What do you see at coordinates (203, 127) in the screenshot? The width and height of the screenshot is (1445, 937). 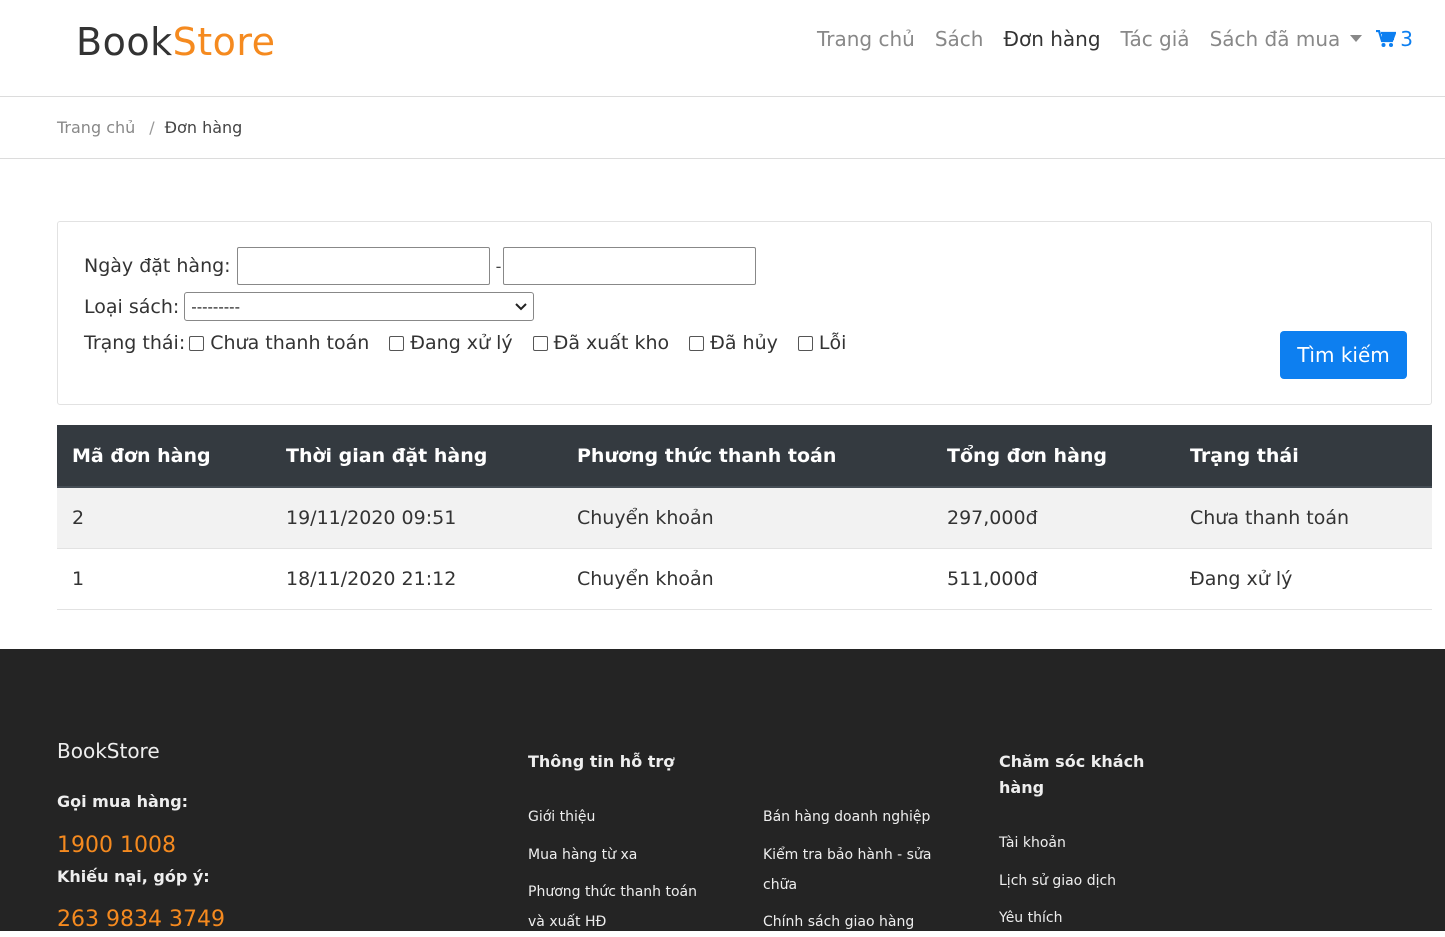 I see `breadcrumb-current: Đơn hàng` at bounding box center [203, 127].